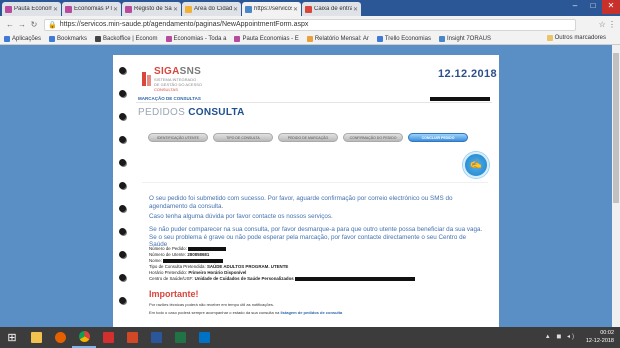 The image size is (620, 348). I want to click on browser-tab: Área do Cidadão✕, so click(211, 9).